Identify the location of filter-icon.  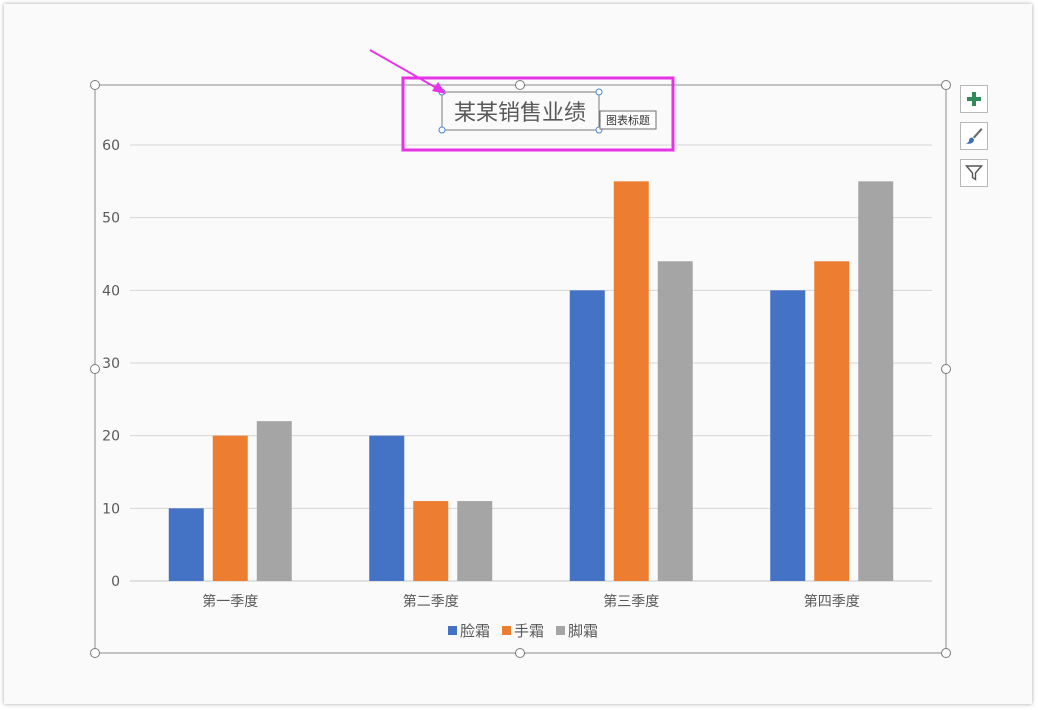
(974, 173).